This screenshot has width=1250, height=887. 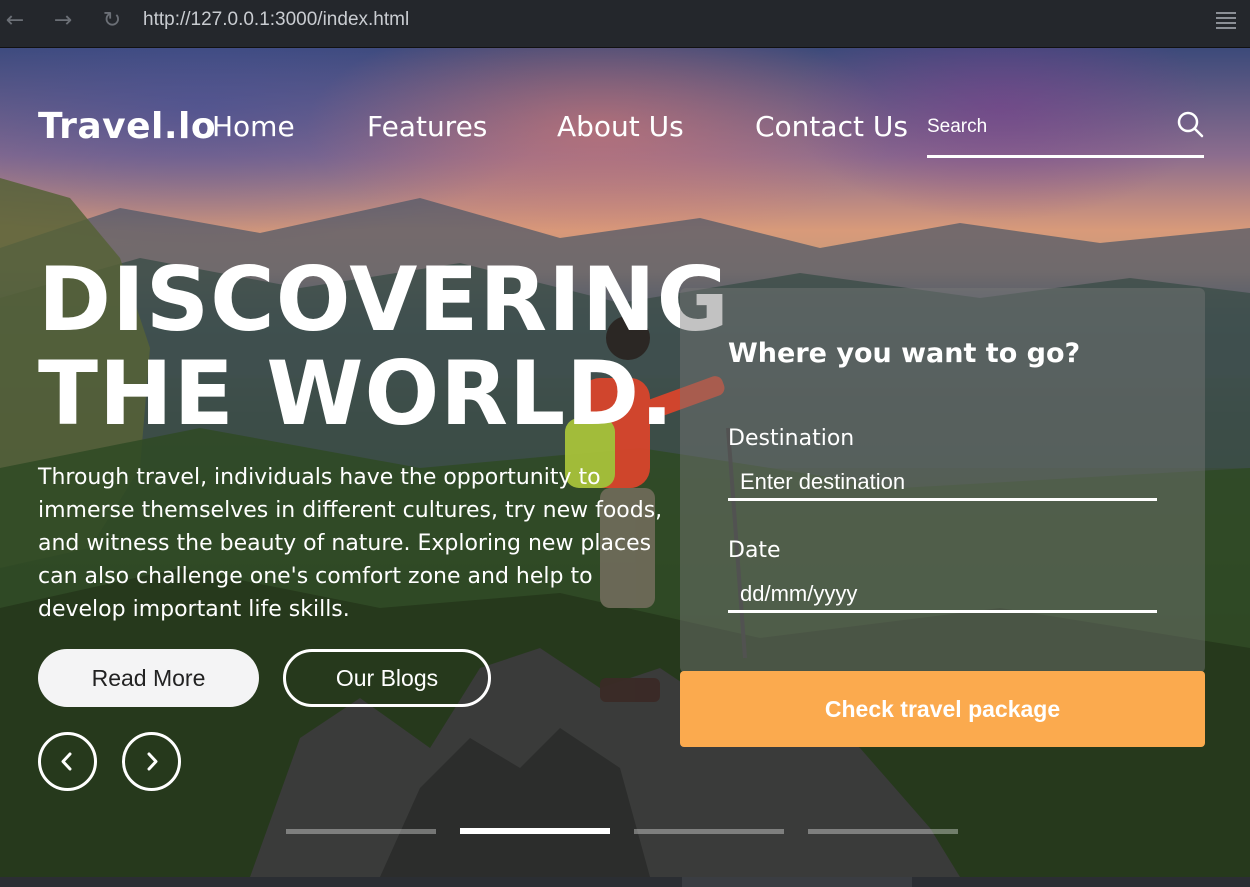 What do you see at coordinates (387, 678) in the screenshot?
I see `our-blogs-button: Our Blogs` at bounding box center [387, 678].